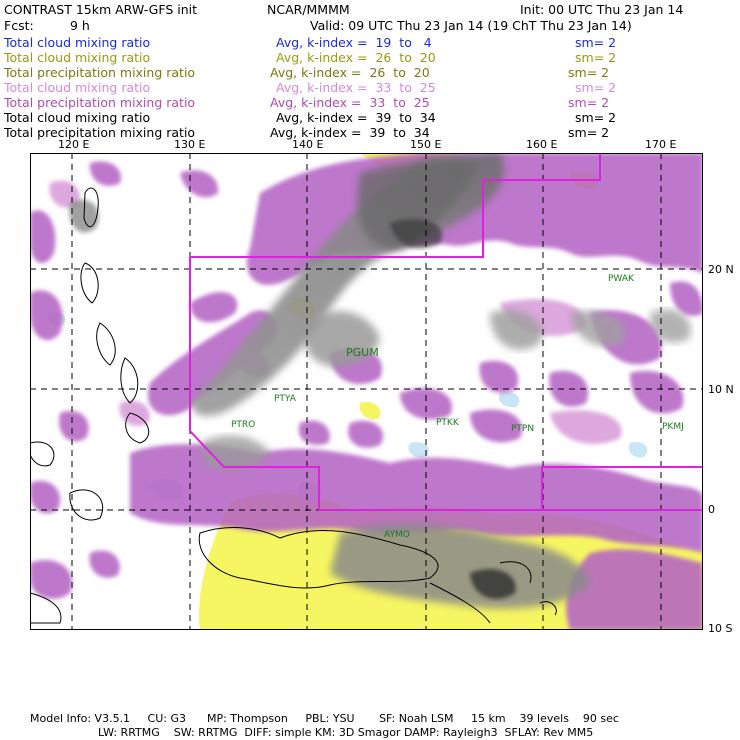 The image size is (740, 740). Describe the element at coordinates (426, 144) in the screenshot. I see `lon-label: 150 E` at that location.